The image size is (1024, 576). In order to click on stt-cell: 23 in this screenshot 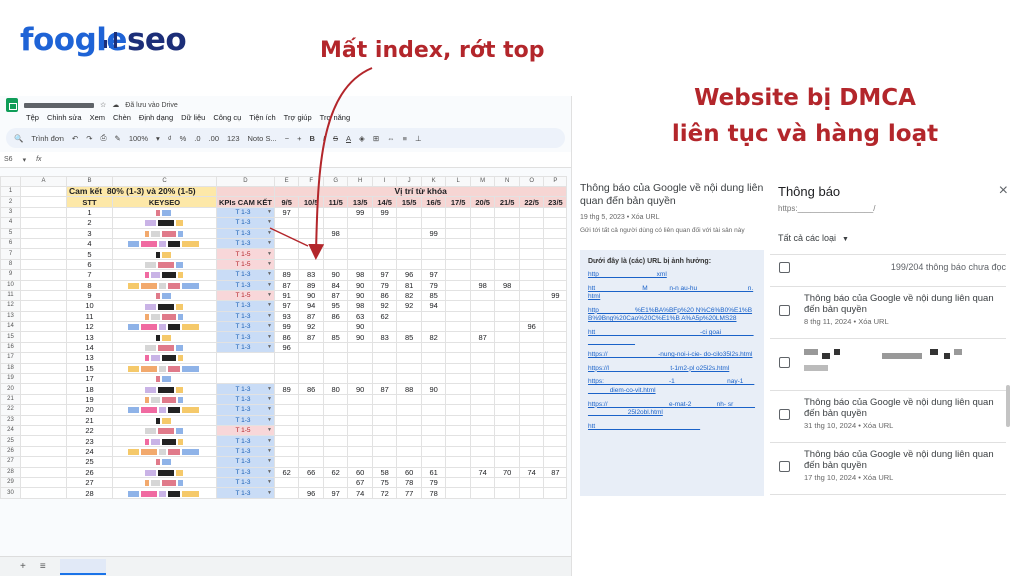, I will do `click(89, 441)`.